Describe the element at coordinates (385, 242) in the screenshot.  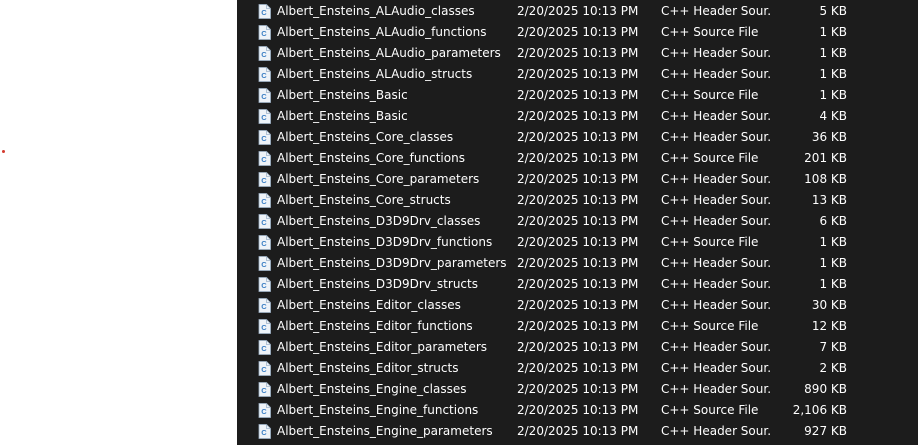
I see `file-name: Albert_Ensteins_D3D9Drv_functions` at that location.